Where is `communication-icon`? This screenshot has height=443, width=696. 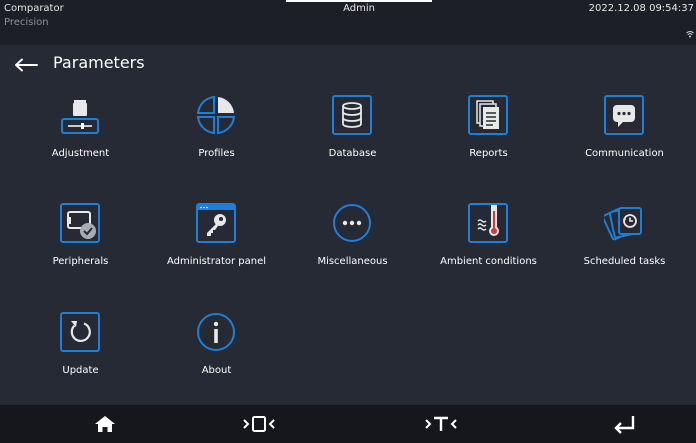 communication-icon is located at coordinates (624, 115).